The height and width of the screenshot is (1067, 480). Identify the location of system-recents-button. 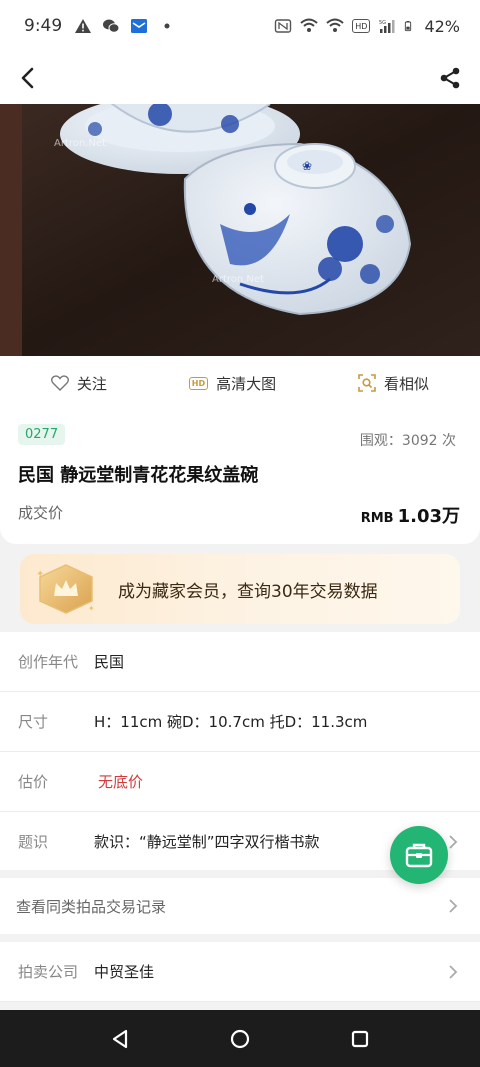
(360, 1039).